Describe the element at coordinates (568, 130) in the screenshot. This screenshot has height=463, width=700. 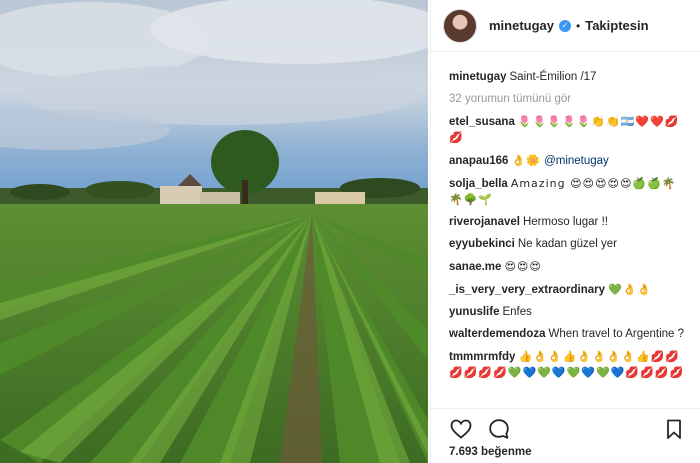
I see `comment-item: etel_susana 🌷🌷🌷🌷🌷👏👏🇦🇷❤️❤️💋💋` at that location.